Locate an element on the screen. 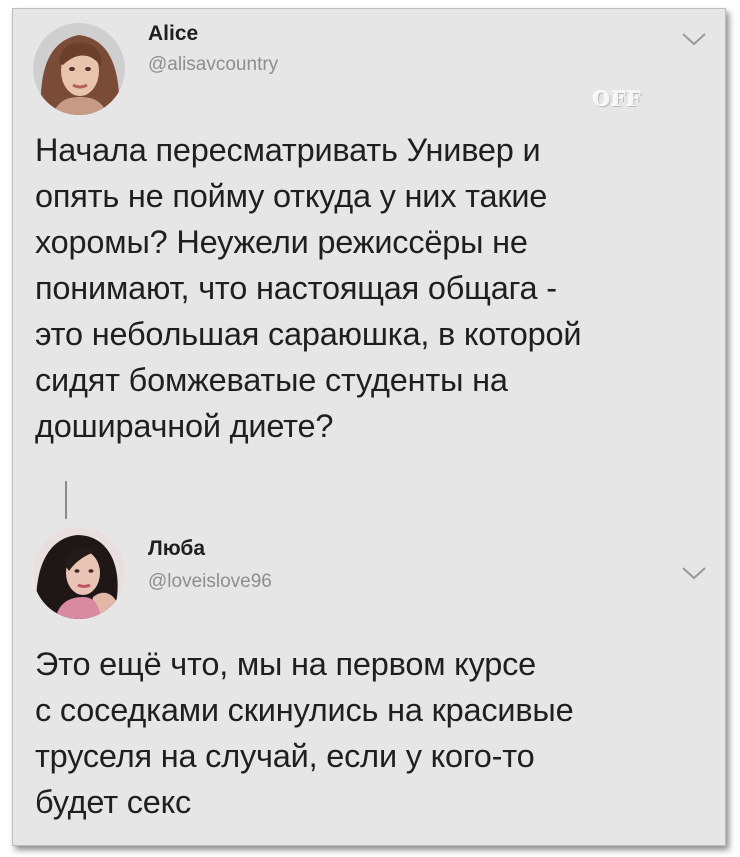  tweet1-author-name: Alice is located at coordinates (173, 34).